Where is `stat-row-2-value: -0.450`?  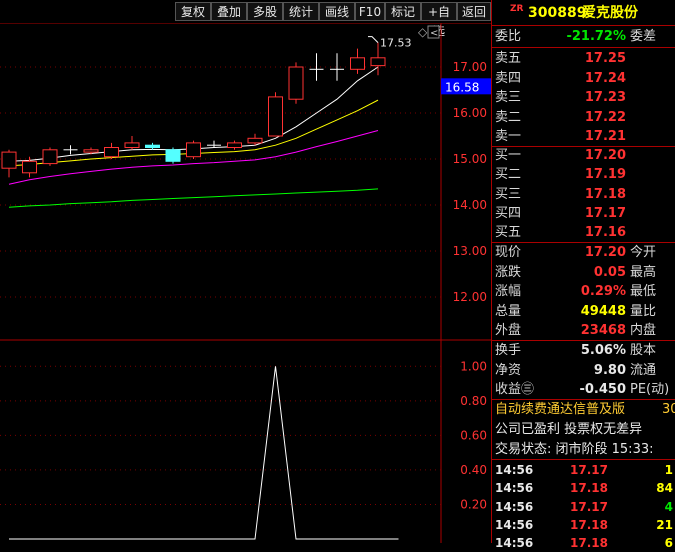 stat-row-2-value: -0.450 is located at coordinates (602, 389).